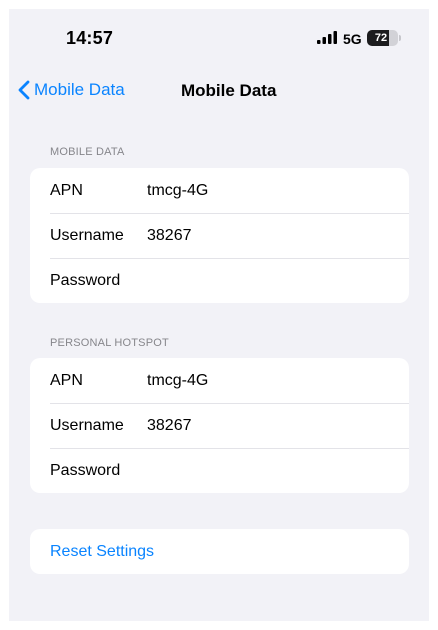  Describe the element at coordinates (87, 152) in the screenshot. I see `section-header-mobile-data: MOBILE DATA` at that location.